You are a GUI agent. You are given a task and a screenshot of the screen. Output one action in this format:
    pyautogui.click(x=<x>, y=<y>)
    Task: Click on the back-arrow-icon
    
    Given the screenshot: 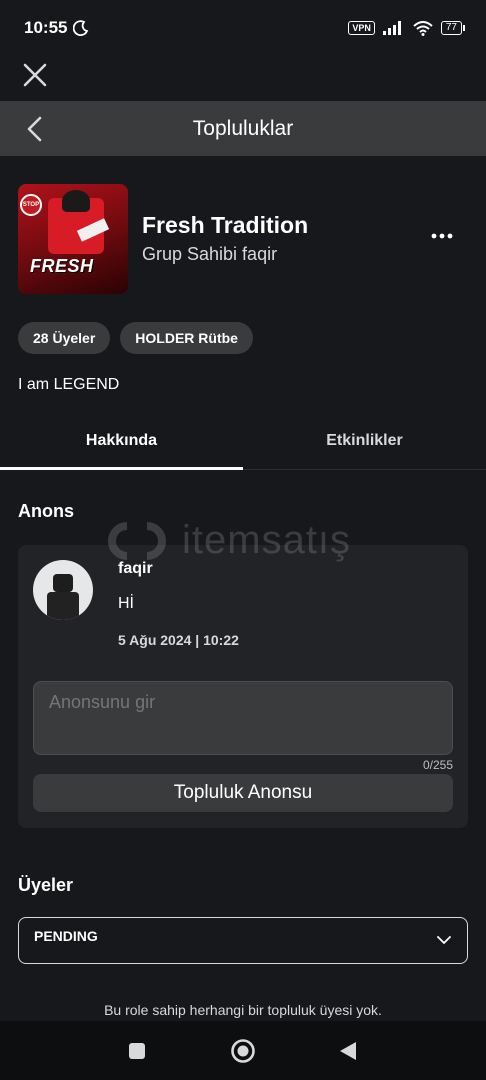 What is the action you would take?
    pyautogui.click(x=35, y=129)
    